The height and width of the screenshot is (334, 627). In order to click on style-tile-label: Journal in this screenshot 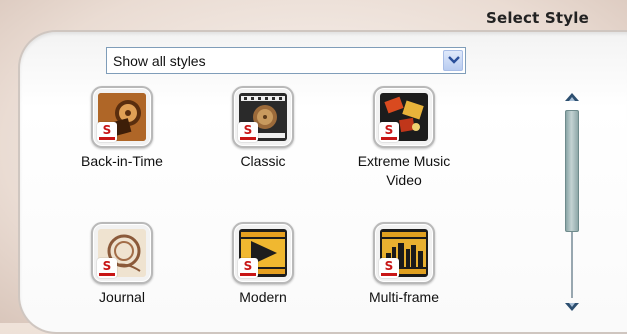, I will do `click(122, 297)`.